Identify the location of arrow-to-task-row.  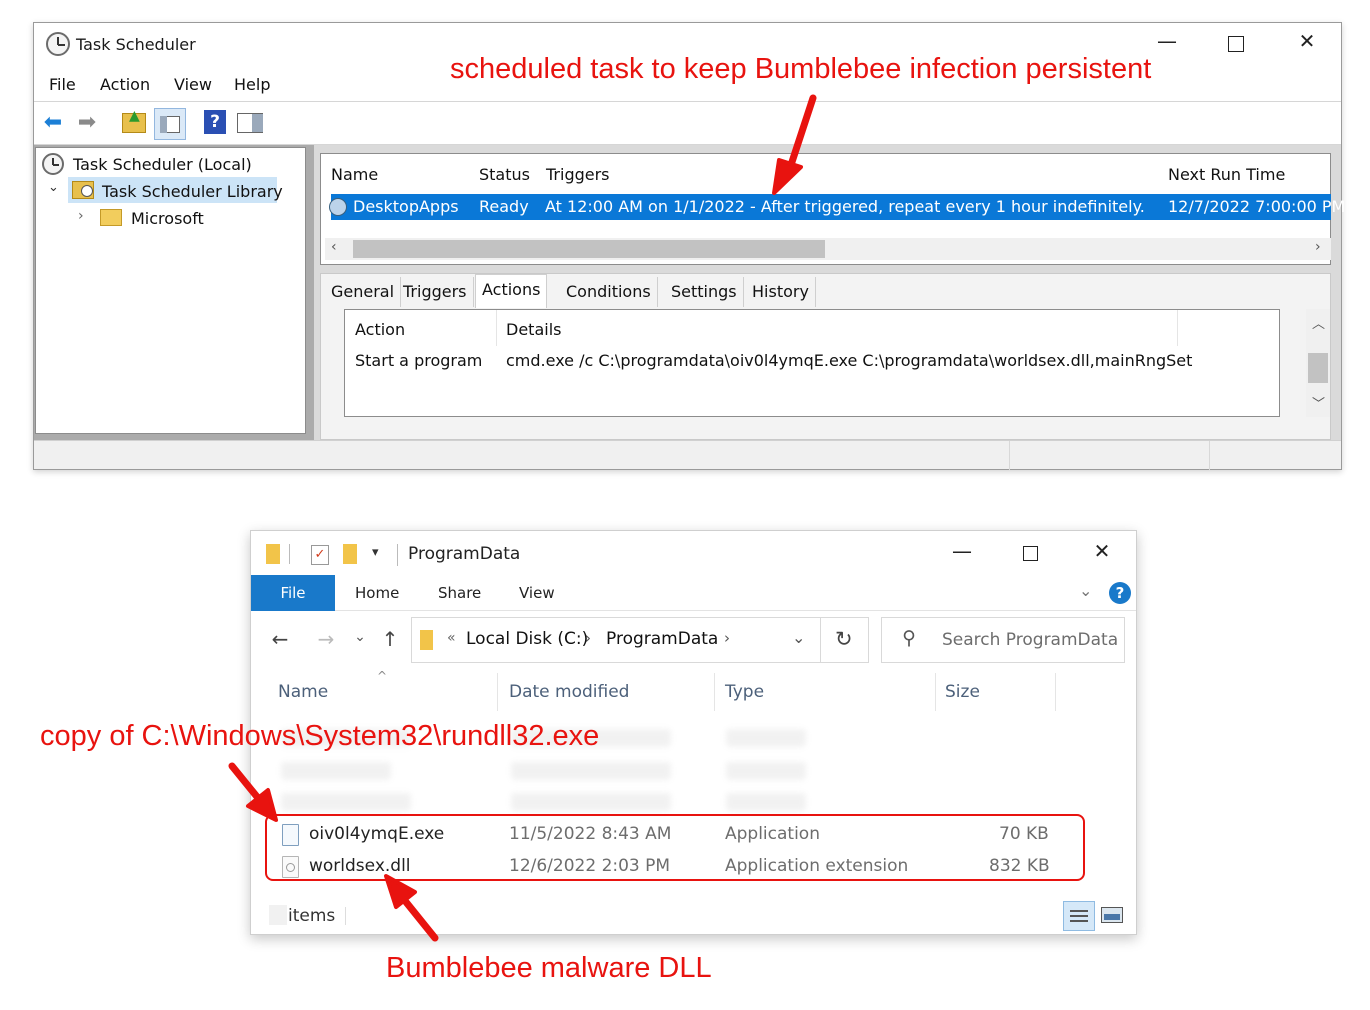
(794, 144).